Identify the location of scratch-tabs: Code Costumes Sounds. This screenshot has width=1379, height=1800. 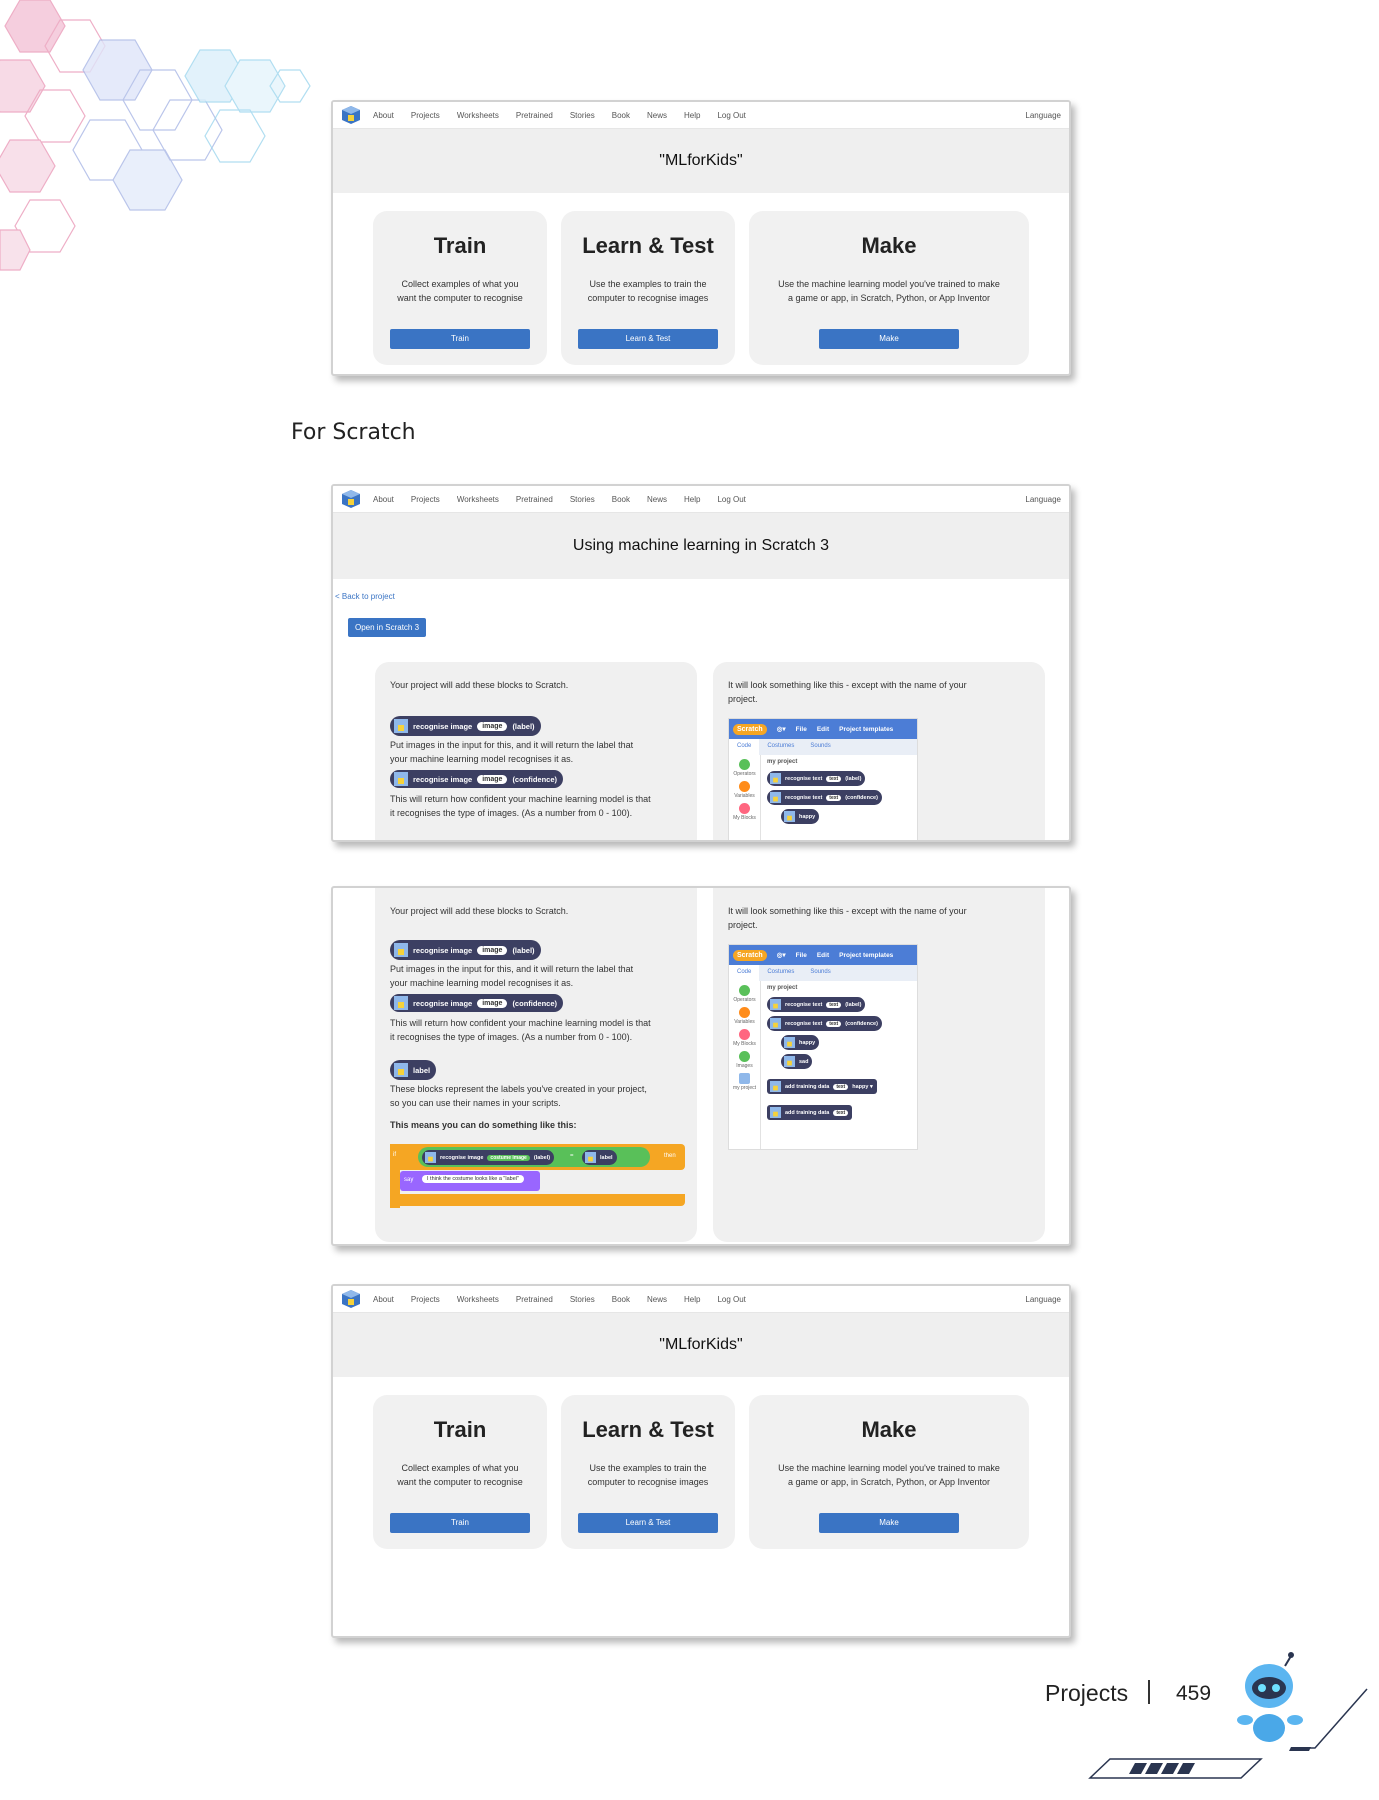
(823, 973).